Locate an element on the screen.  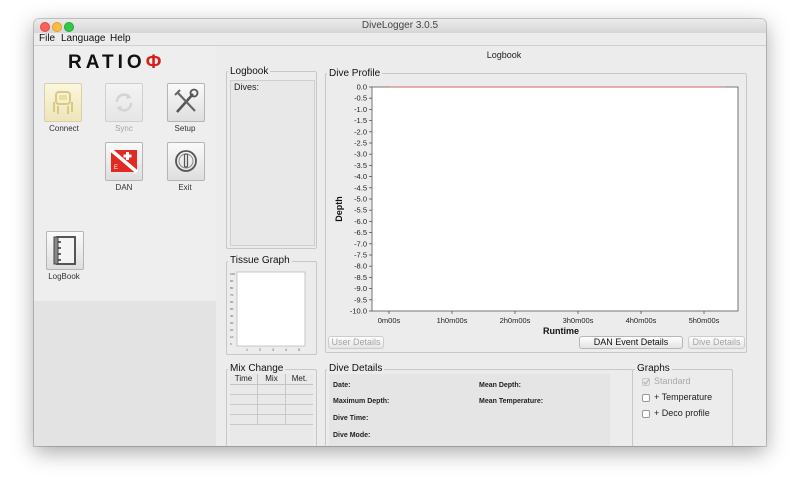
logbook-button is located at coordinates (65, 250).